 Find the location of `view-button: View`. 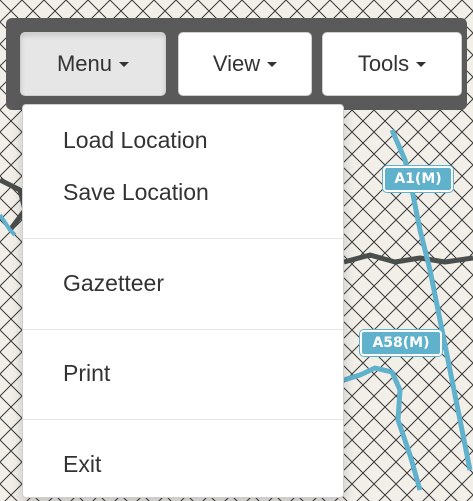

view-button: View is located at coordinates (245, 64).